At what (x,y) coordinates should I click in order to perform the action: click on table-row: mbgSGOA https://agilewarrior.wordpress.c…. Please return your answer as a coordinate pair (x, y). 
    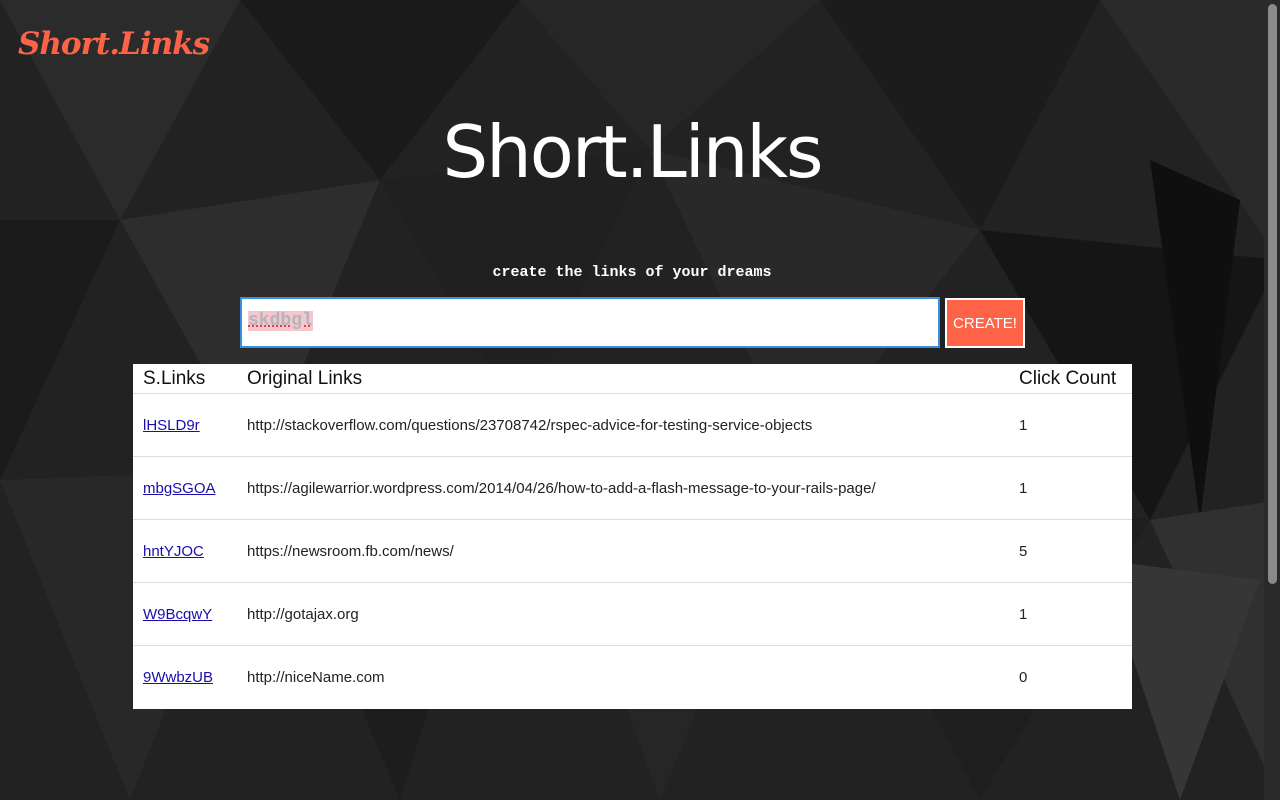
    Looking at the image, I should click on (632, 488).